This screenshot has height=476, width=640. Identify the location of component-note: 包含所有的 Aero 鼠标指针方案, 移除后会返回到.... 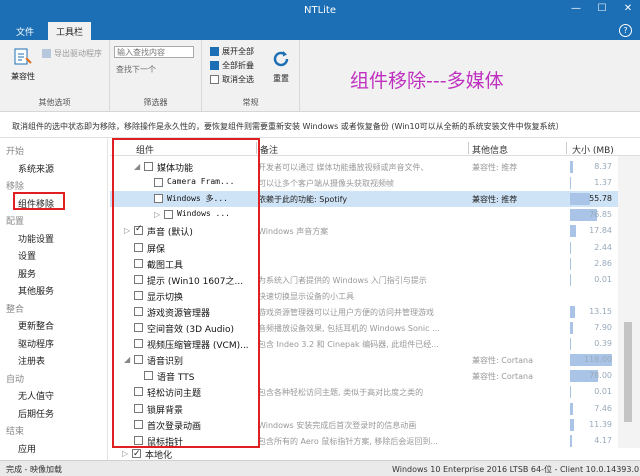
(348, 441).